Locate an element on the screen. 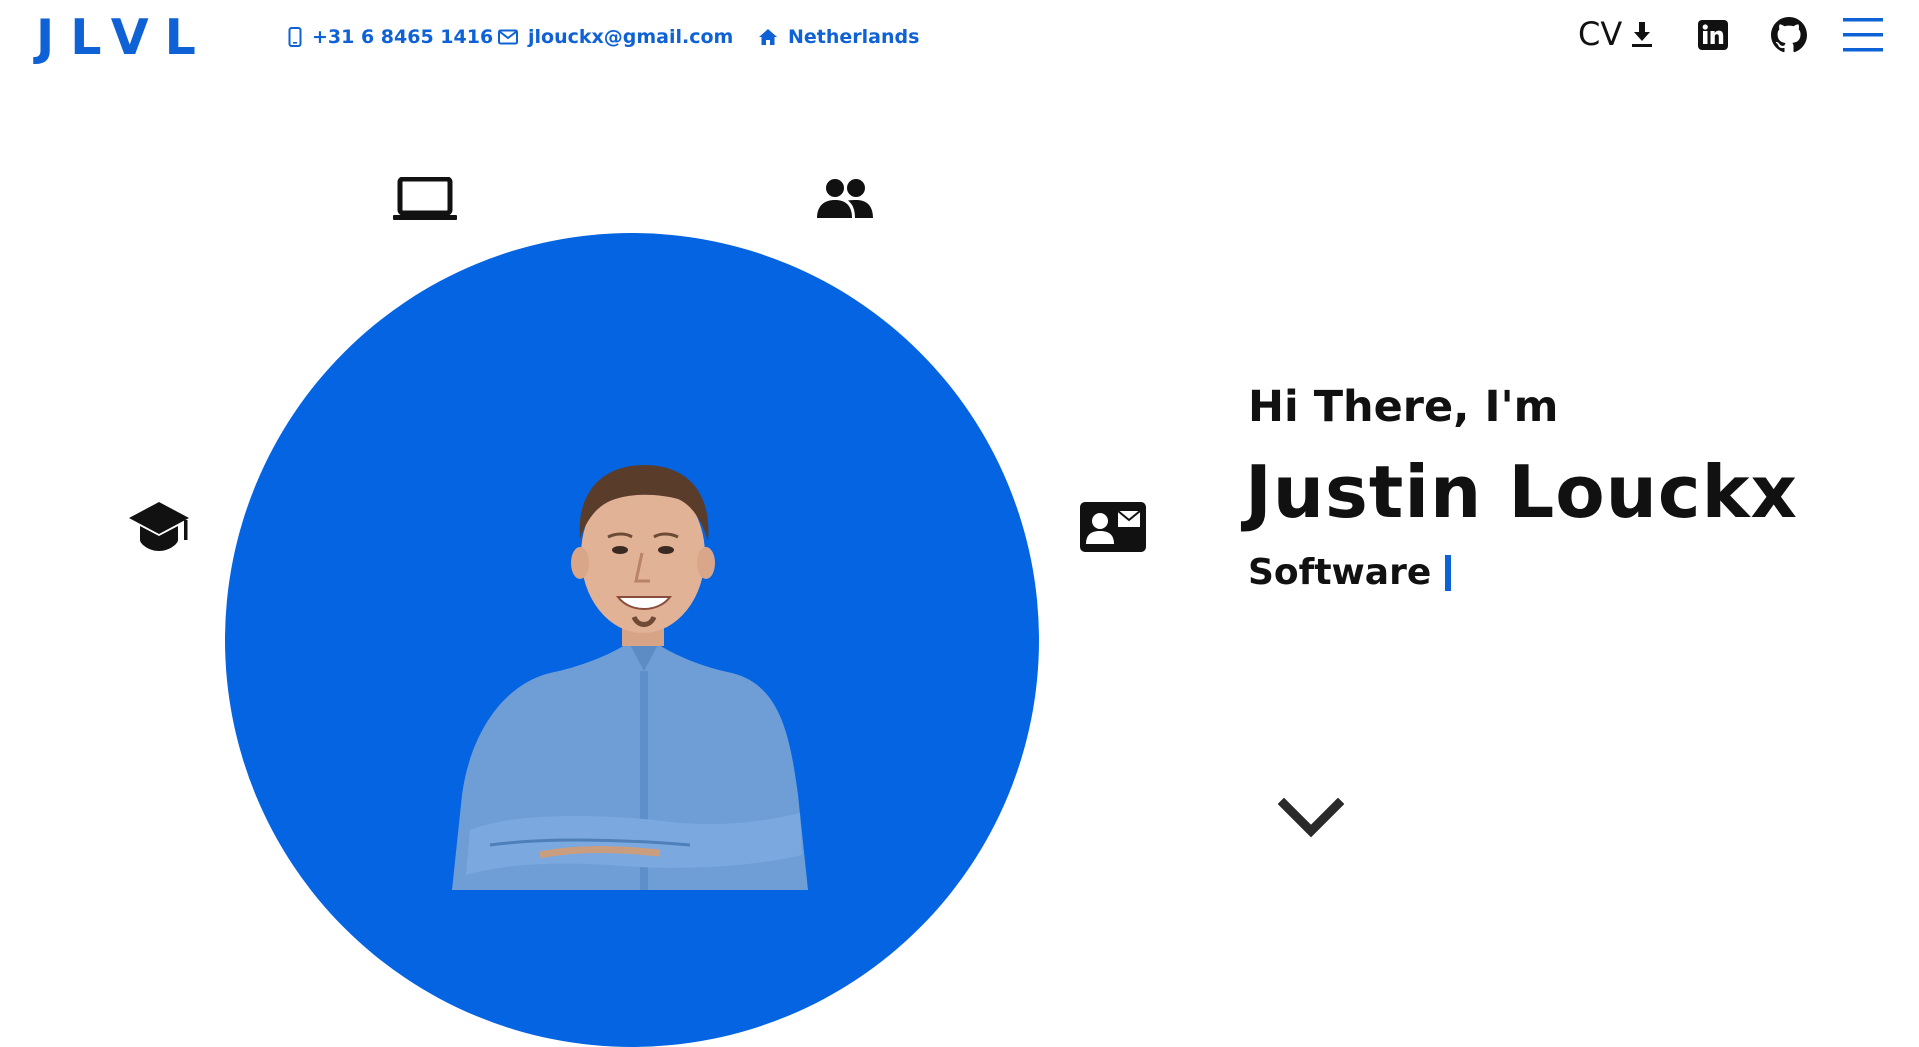 The height and width of the screenshot is (1047, 1919). location-text: Netherlands is located at coordinates (854, 37).